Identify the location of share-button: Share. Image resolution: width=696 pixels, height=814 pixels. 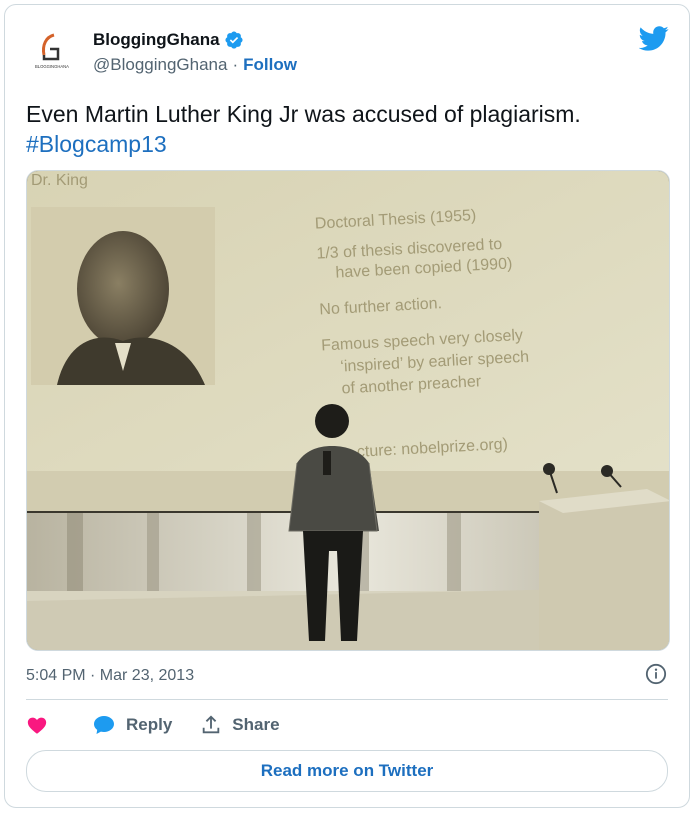
(240, 725).